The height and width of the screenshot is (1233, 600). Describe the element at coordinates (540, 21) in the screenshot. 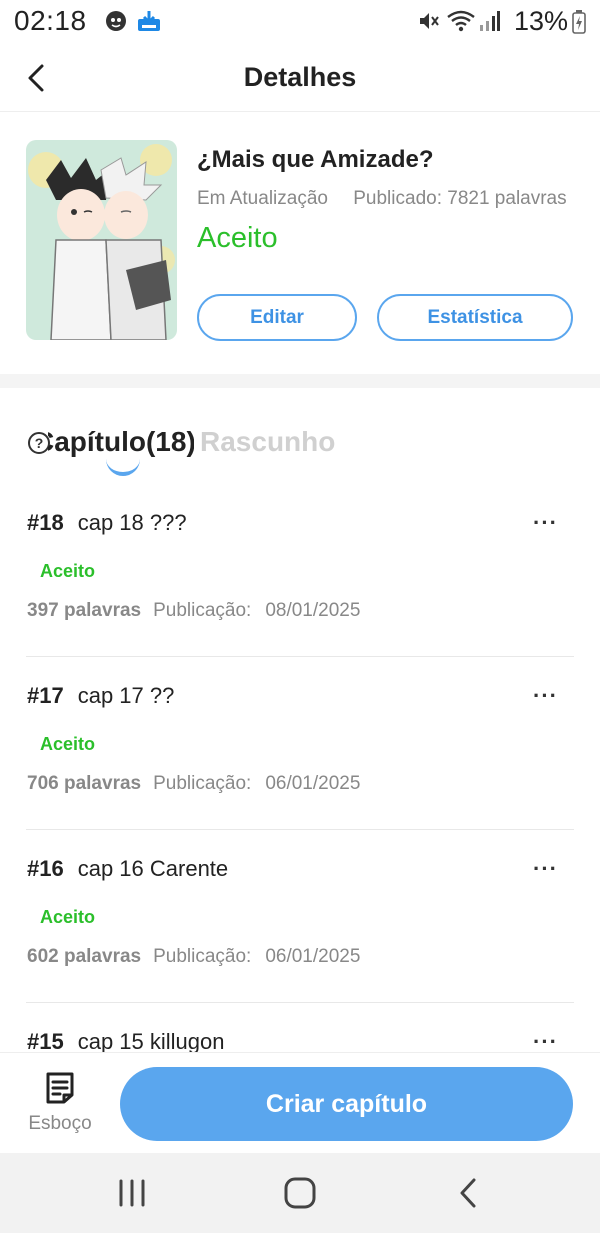

I see `battery-percent: 13%` at that location.